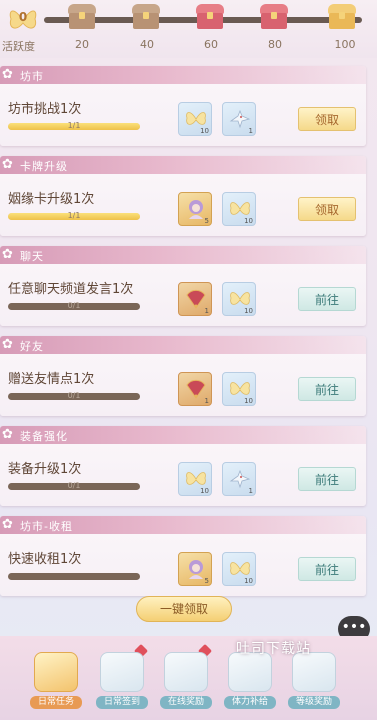  I want to click on task-title: 快速收租1次, so click(45, 559).